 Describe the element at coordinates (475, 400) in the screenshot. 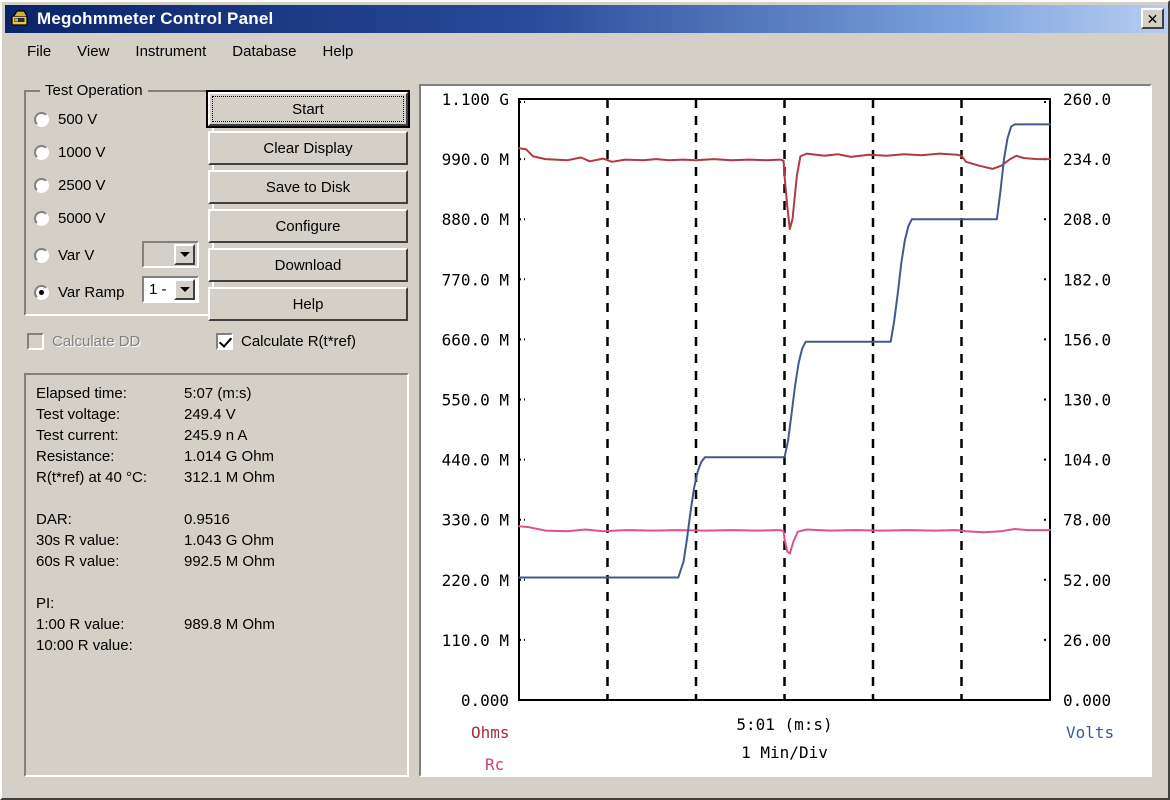

I see `svg-text: 550.0 M` at that location.